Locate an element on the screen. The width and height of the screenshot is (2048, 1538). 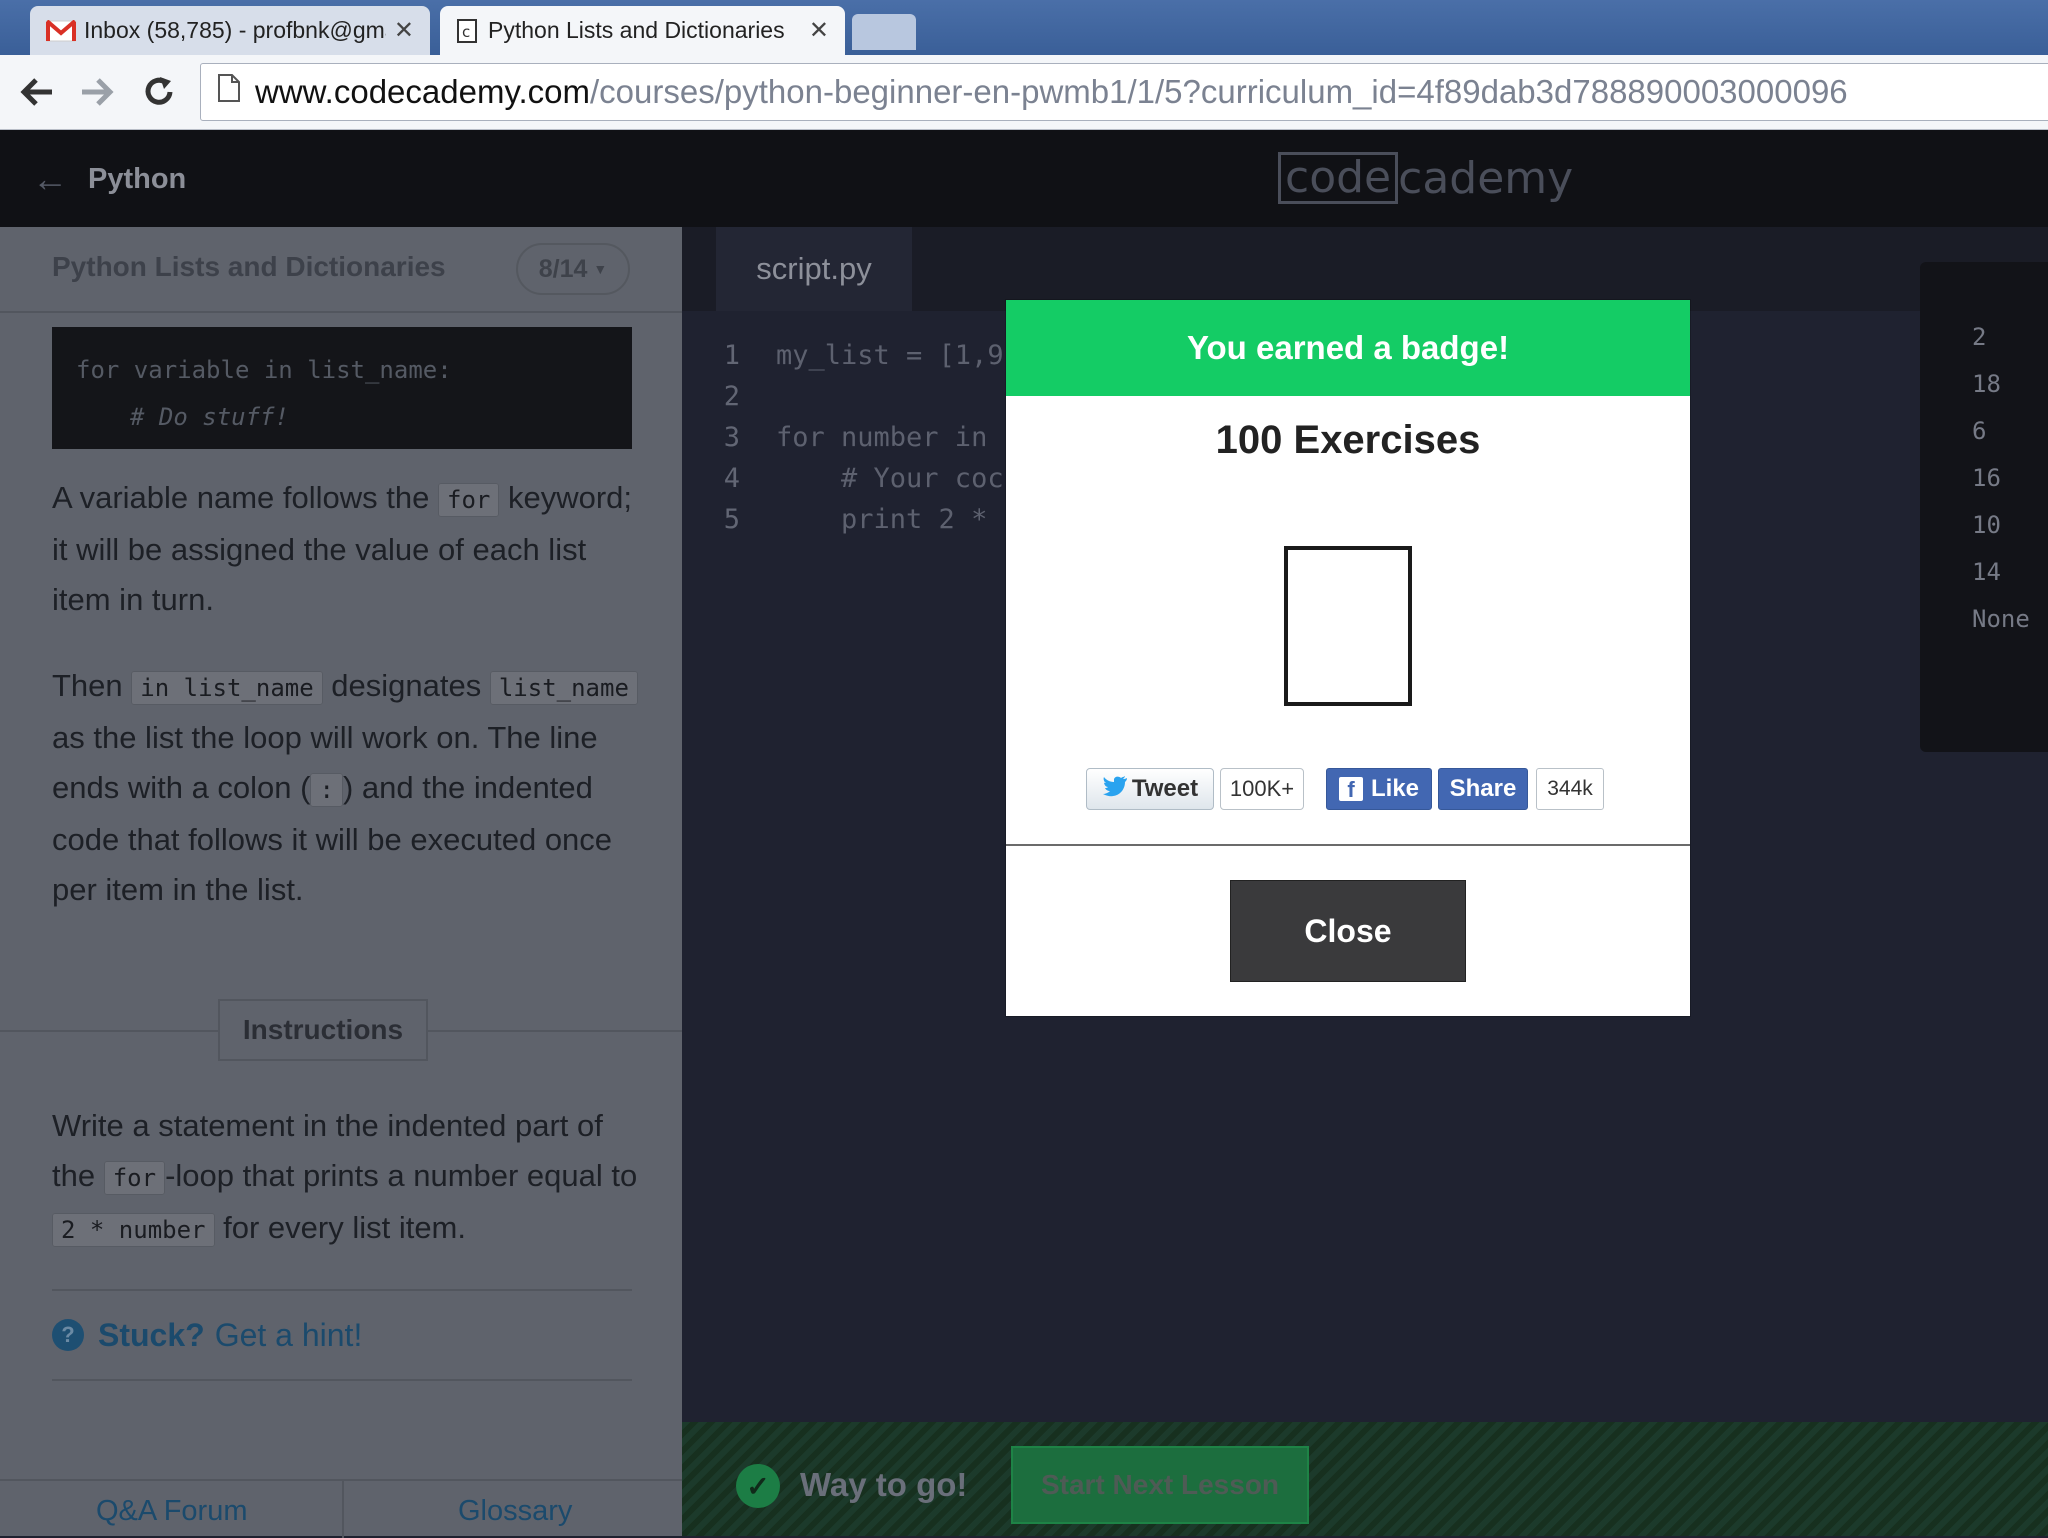
new-tab-button is located at coordinates (884, 32).